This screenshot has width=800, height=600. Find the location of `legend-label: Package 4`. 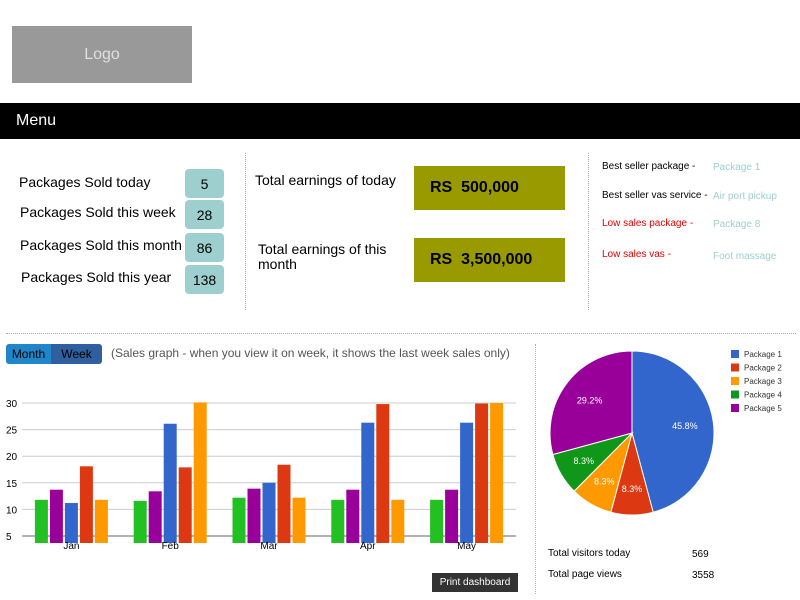

legend-label: Package 4 is located at coordinates (763, 395).